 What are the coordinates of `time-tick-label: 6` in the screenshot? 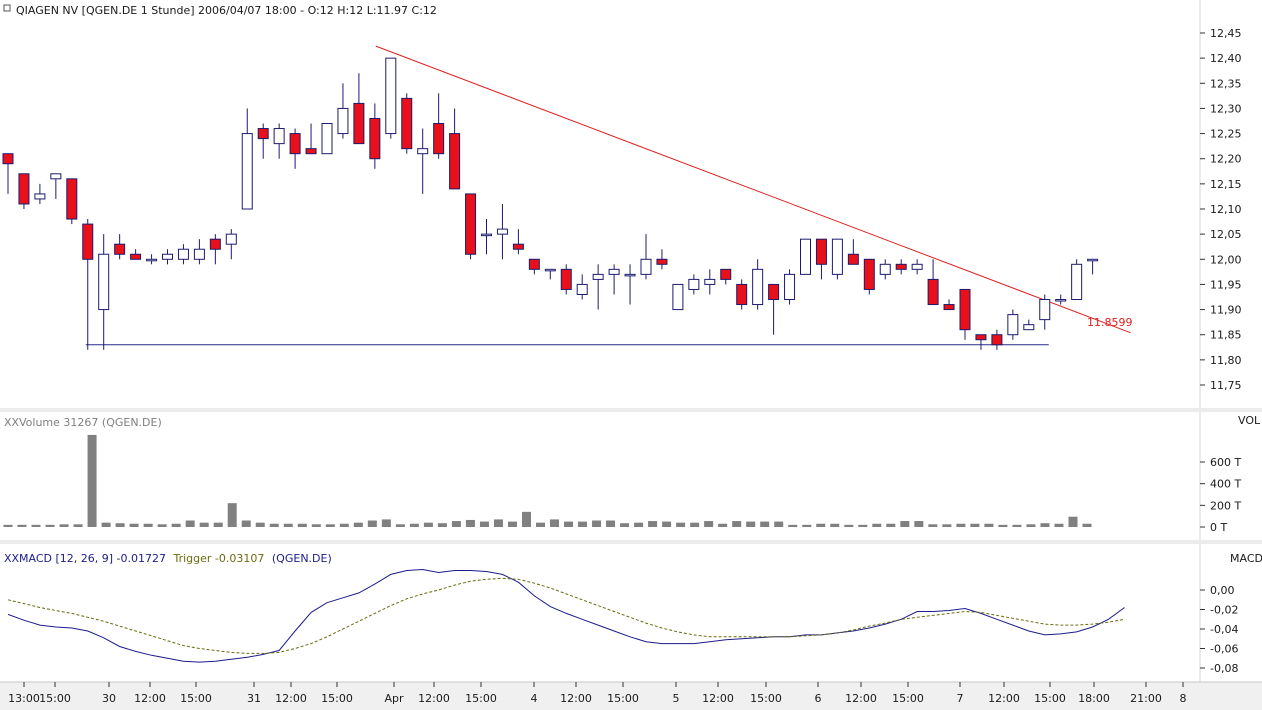 It's located at (818, 698).